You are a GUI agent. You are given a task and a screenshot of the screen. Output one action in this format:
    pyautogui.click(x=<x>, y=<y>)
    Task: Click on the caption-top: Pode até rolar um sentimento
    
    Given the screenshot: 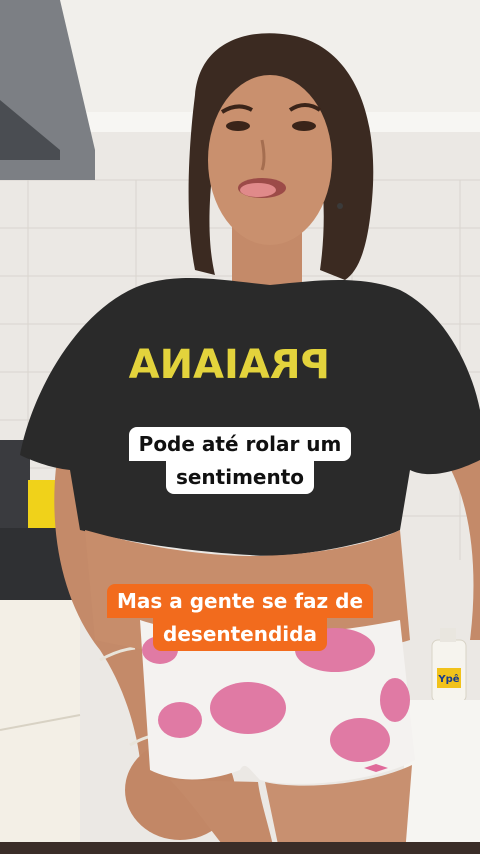 What is the action you would take?
    pyautogui.click(x=240, y=460)
    